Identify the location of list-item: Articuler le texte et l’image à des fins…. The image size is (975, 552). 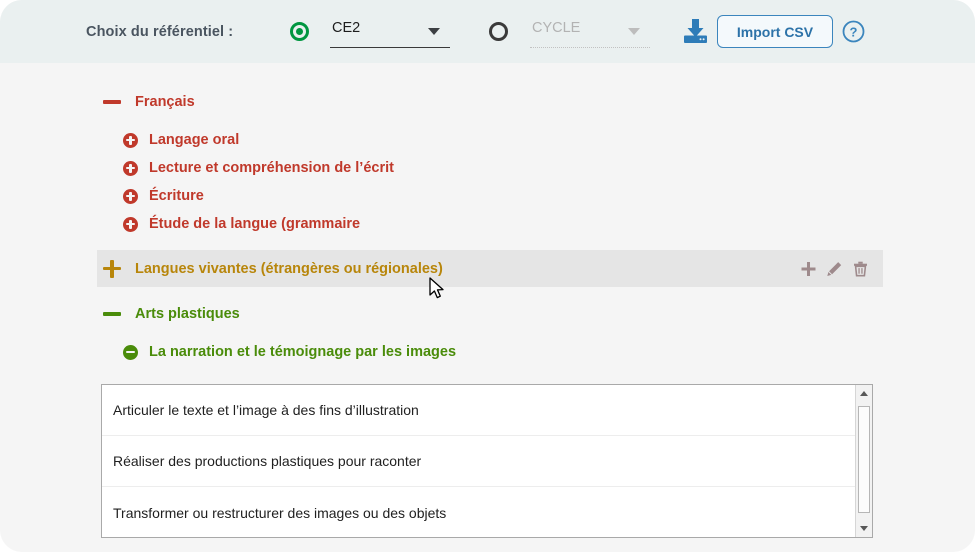
(478, 410).